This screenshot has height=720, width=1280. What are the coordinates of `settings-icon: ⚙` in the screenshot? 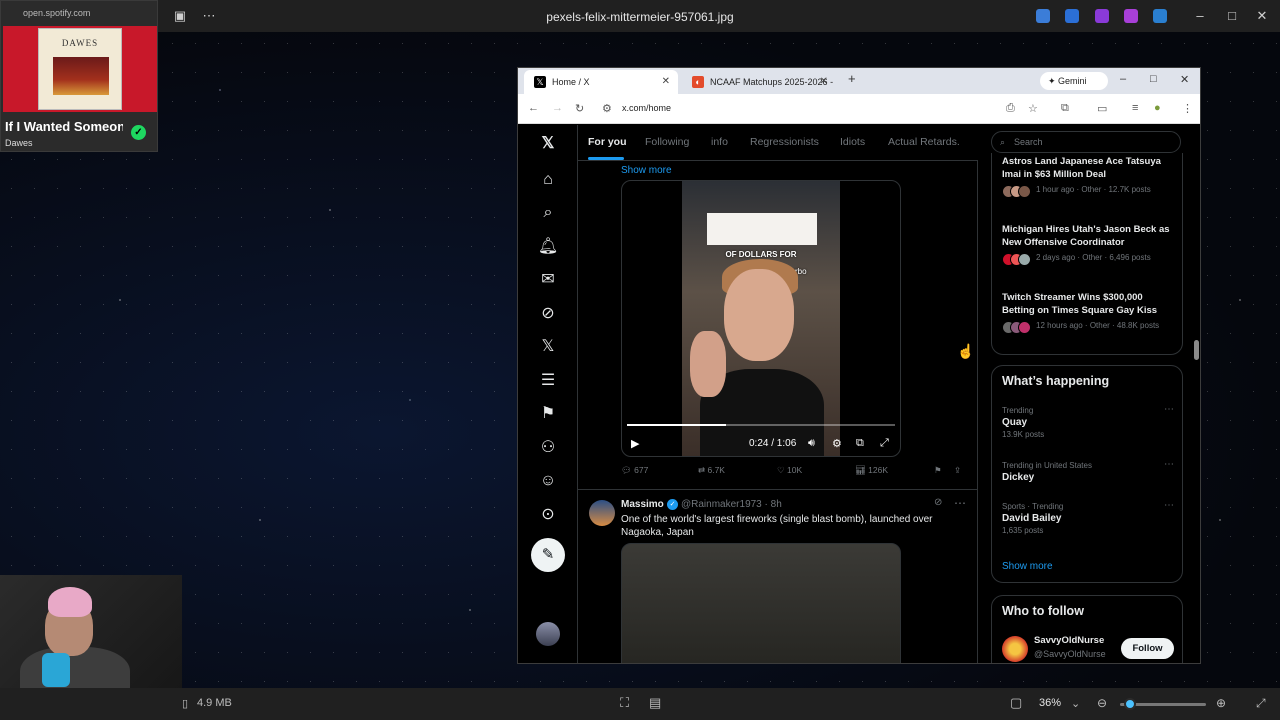 It's located at (837, 443).